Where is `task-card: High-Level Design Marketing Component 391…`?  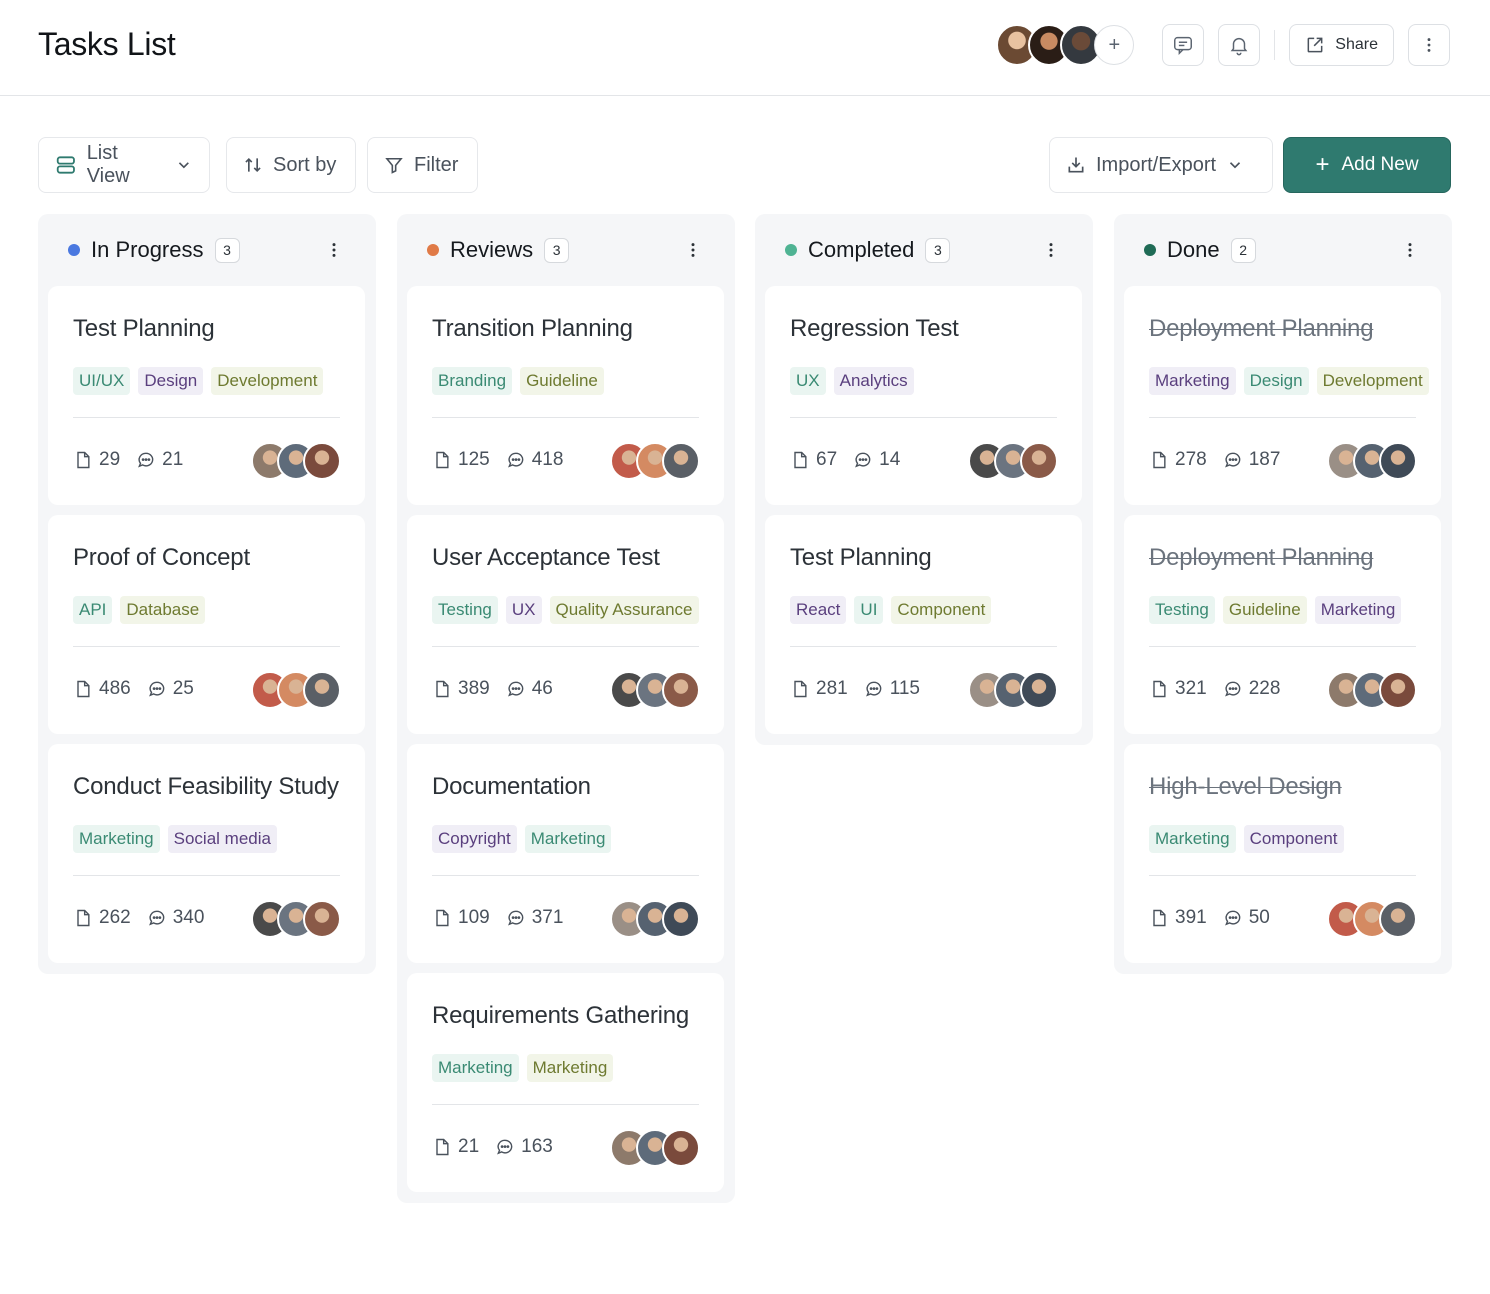
task-card: High-Level Design Marketing Component 391… is located at coordinates (1282, 853).